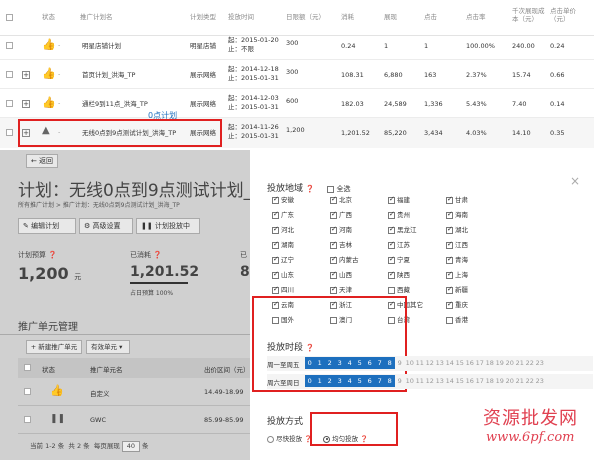 The height and width of the screenshot is (460, 594). I want to click on province-option: 重庆, so click(457, 304).